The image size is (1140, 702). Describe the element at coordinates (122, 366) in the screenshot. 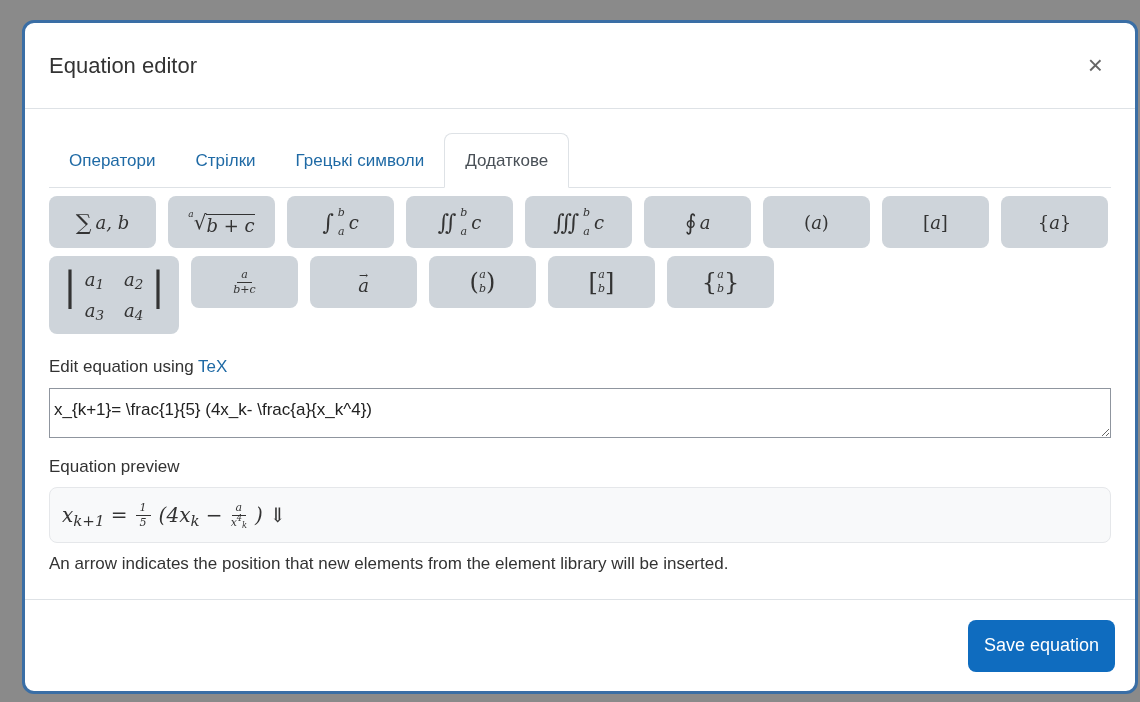

I see `tex-label: Edit equation using` at that location.